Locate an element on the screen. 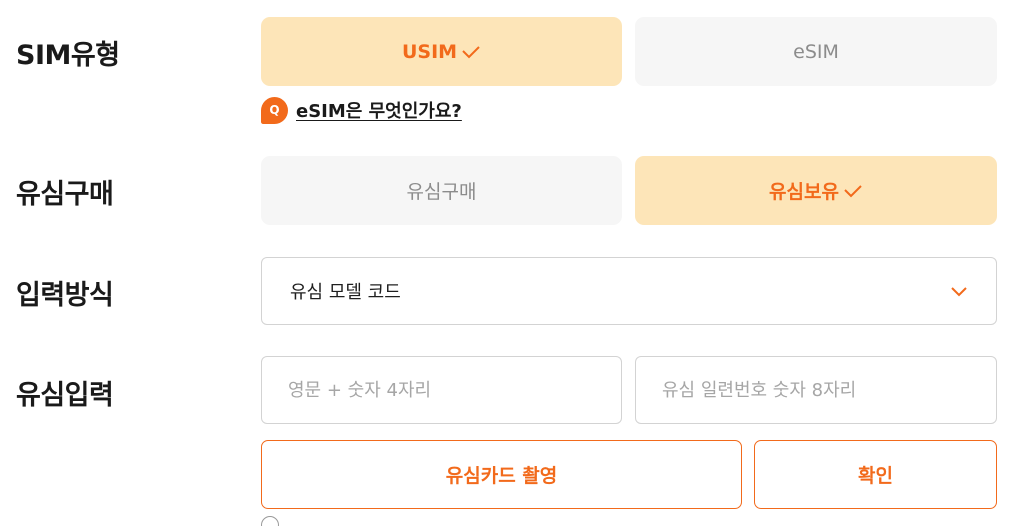 The height and width of the screenshot is (526, 1024). option-own-sim: 유심보유 is located at coordinates (816, 190).